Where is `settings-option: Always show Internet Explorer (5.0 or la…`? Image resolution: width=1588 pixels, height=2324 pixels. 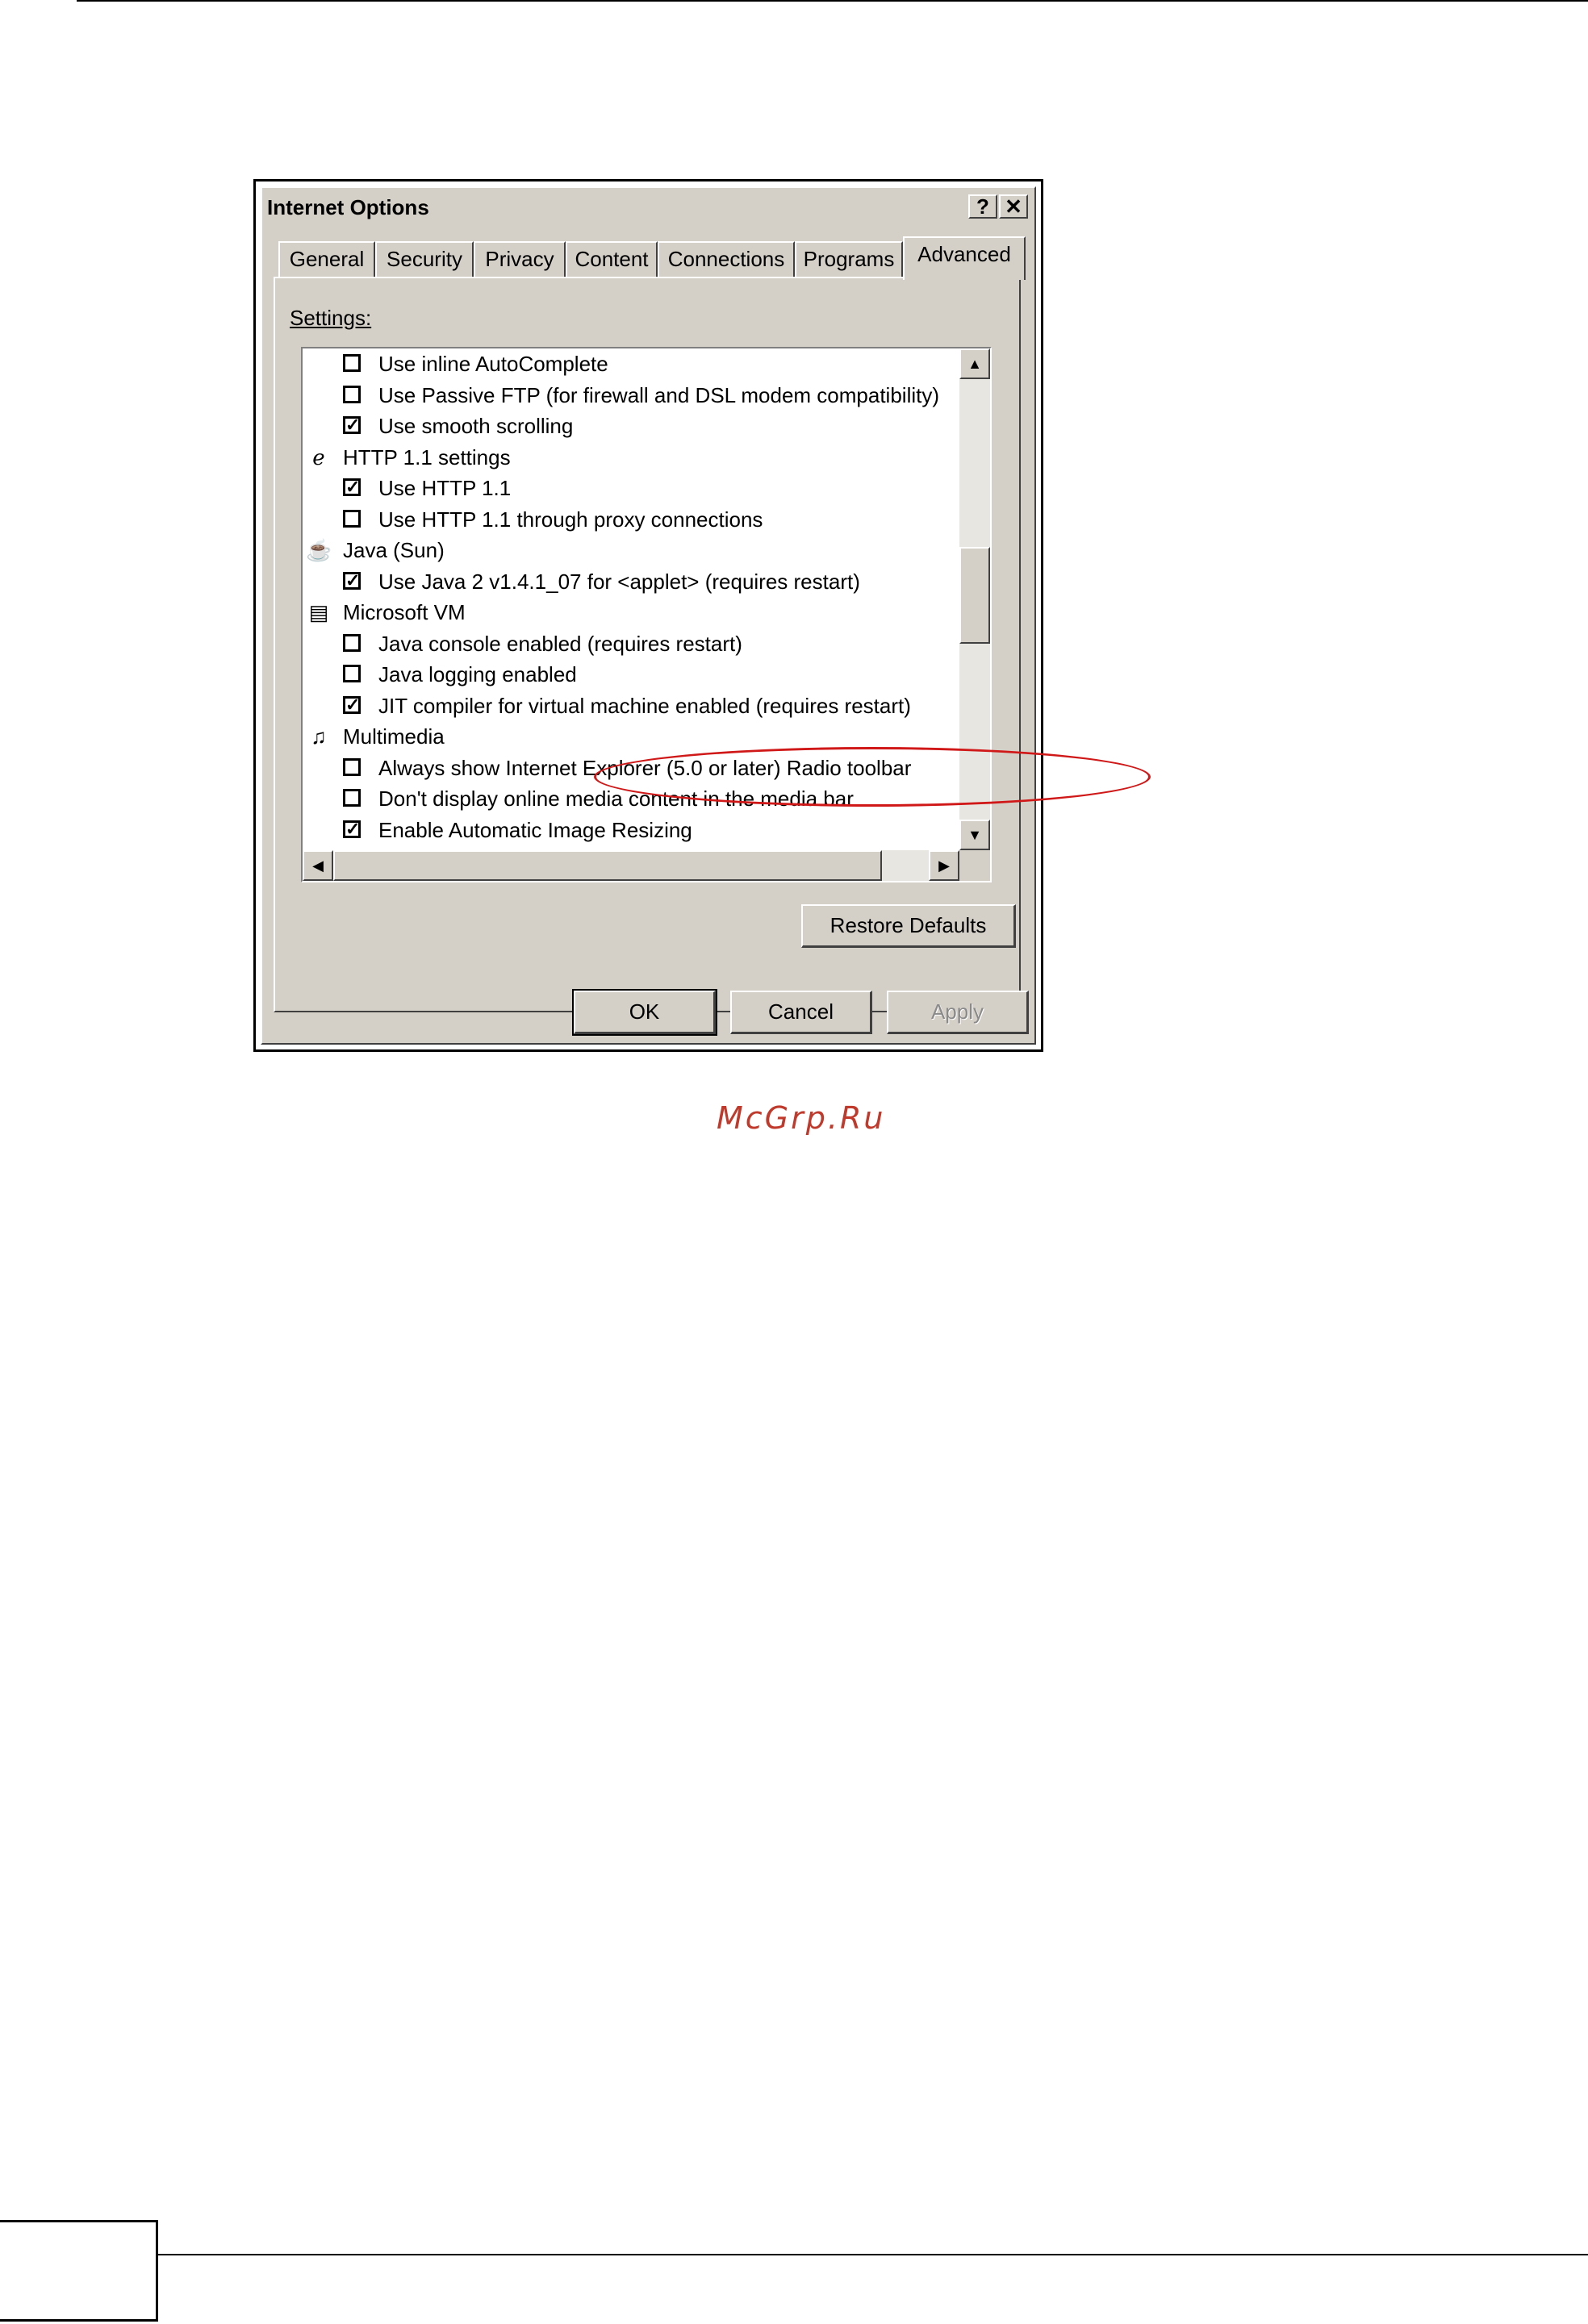
settings-option: Always show Internet Explorer (5.0 or la… is located at coordinates (631, 768).